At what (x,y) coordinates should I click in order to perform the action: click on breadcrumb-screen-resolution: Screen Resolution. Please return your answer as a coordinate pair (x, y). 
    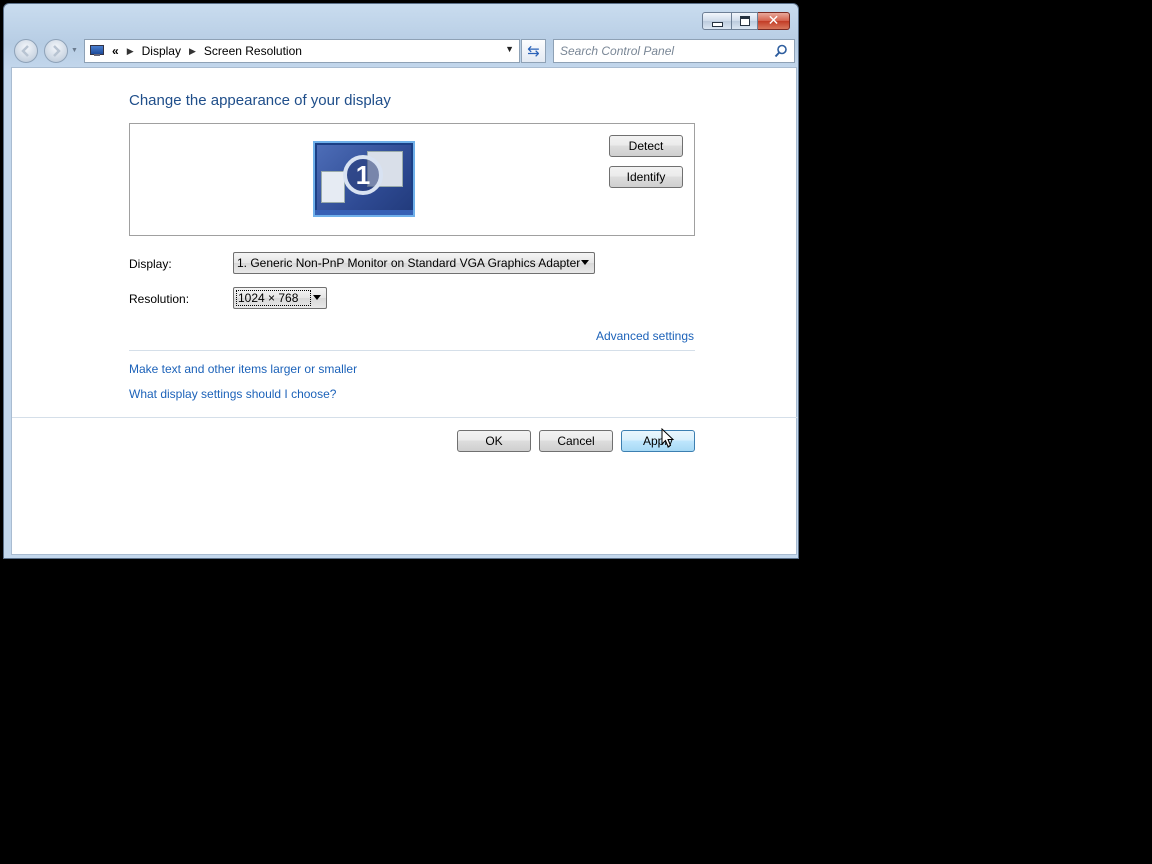
    Looking at the image, I should click on (253, 51).